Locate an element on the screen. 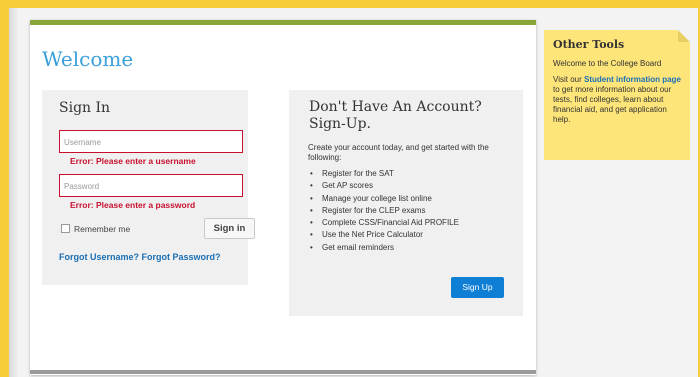  list-item: Get email reminders is located at coordinates (384, 248).